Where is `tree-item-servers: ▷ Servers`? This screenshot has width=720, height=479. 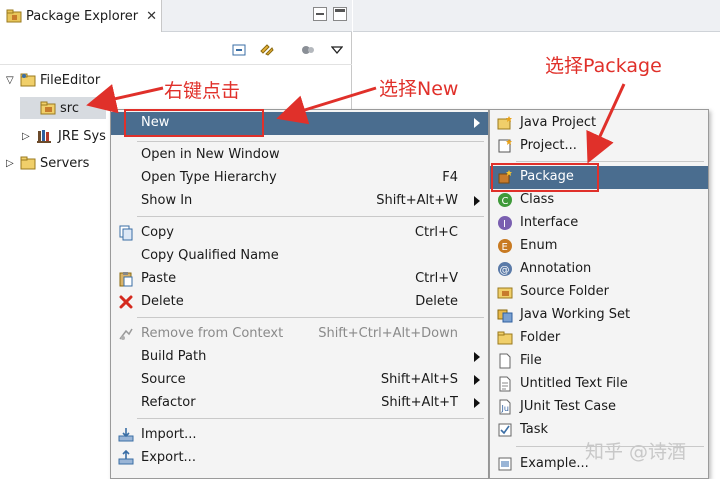 tree-item-servers: ▷ Servers is located at coordinates (47, 163).